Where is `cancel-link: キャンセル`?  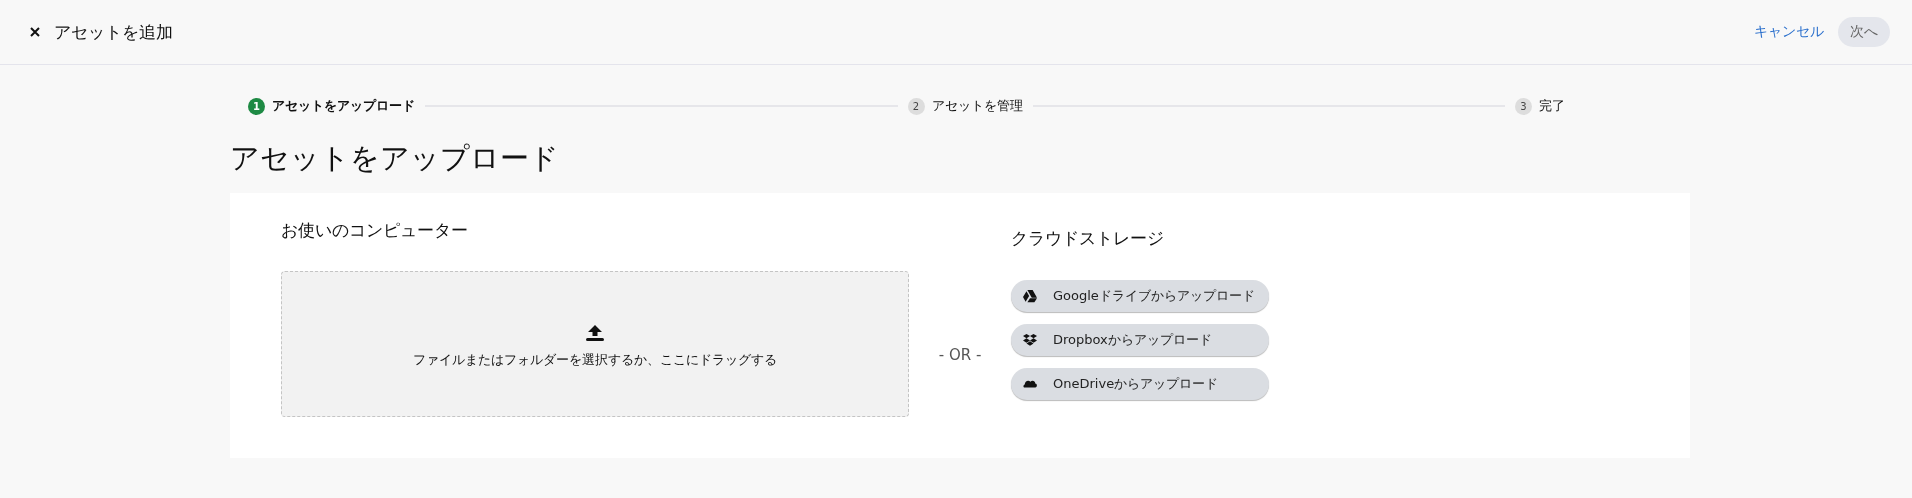
cancel-link: キャンセル is located at coordinates (1789, 32).